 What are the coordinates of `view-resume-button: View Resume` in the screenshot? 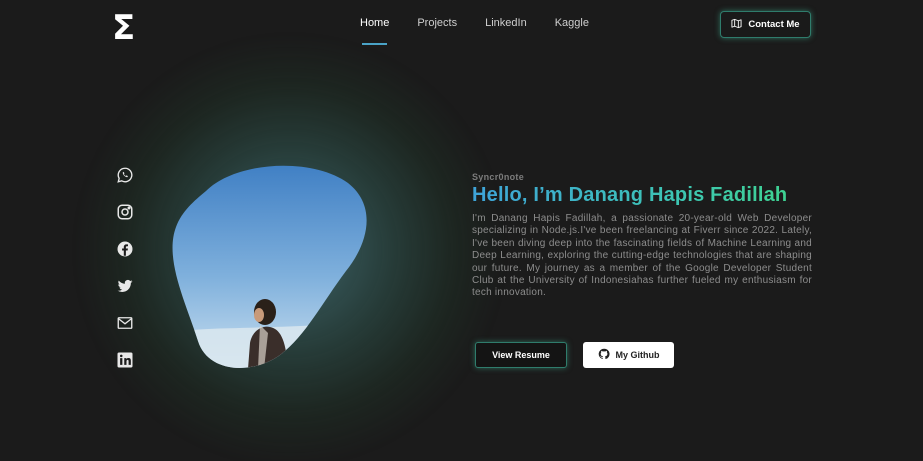 It's located at (521, 355).